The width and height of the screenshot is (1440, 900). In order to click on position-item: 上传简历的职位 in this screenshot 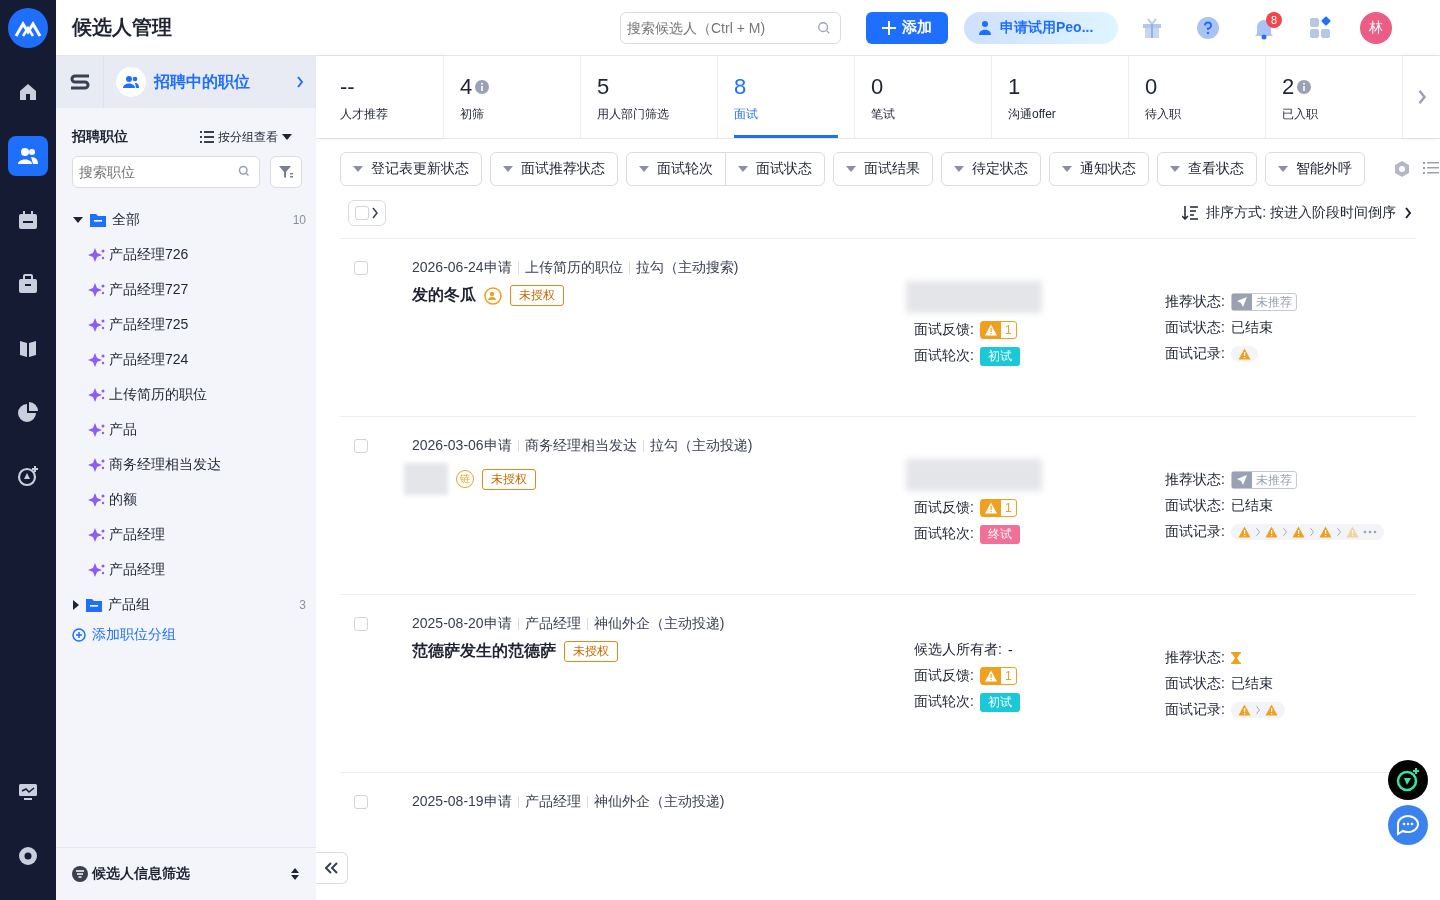, I will do `click(189, 394)`.